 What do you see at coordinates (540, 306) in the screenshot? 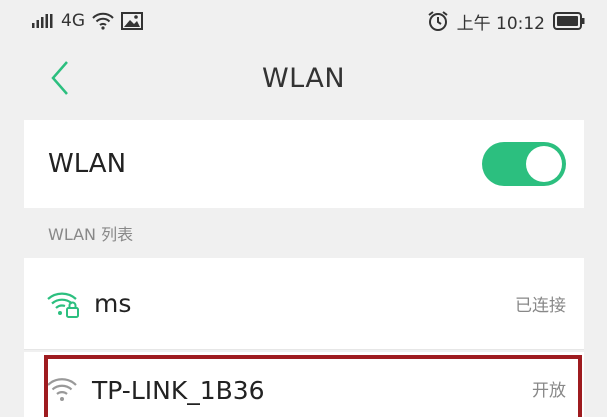
I see `network-status: 已连接` at bounding box center [540, 306].